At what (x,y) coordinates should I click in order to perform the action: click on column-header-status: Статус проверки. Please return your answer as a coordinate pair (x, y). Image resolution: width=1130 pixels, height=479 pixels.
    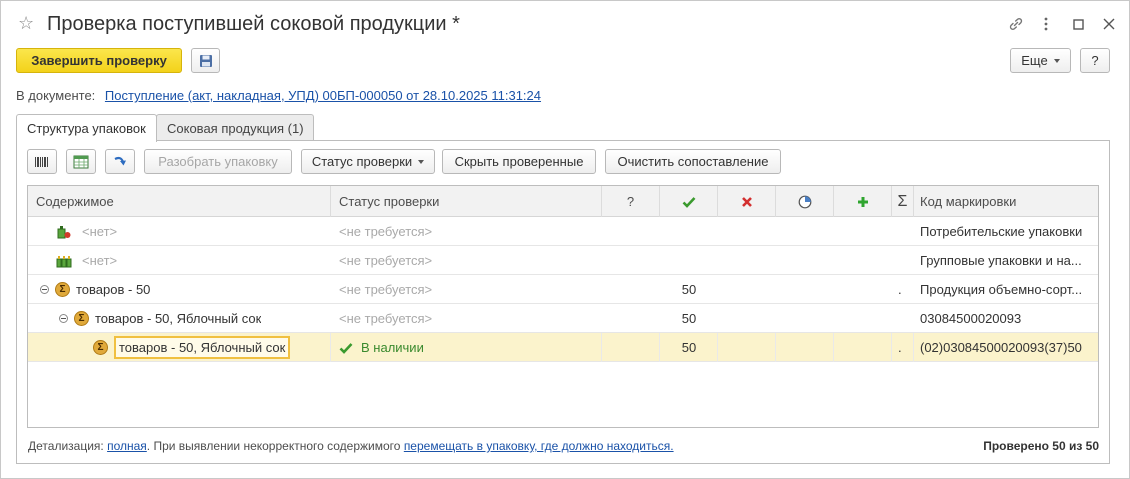
    Looking at the image, I should click on (466, 201).